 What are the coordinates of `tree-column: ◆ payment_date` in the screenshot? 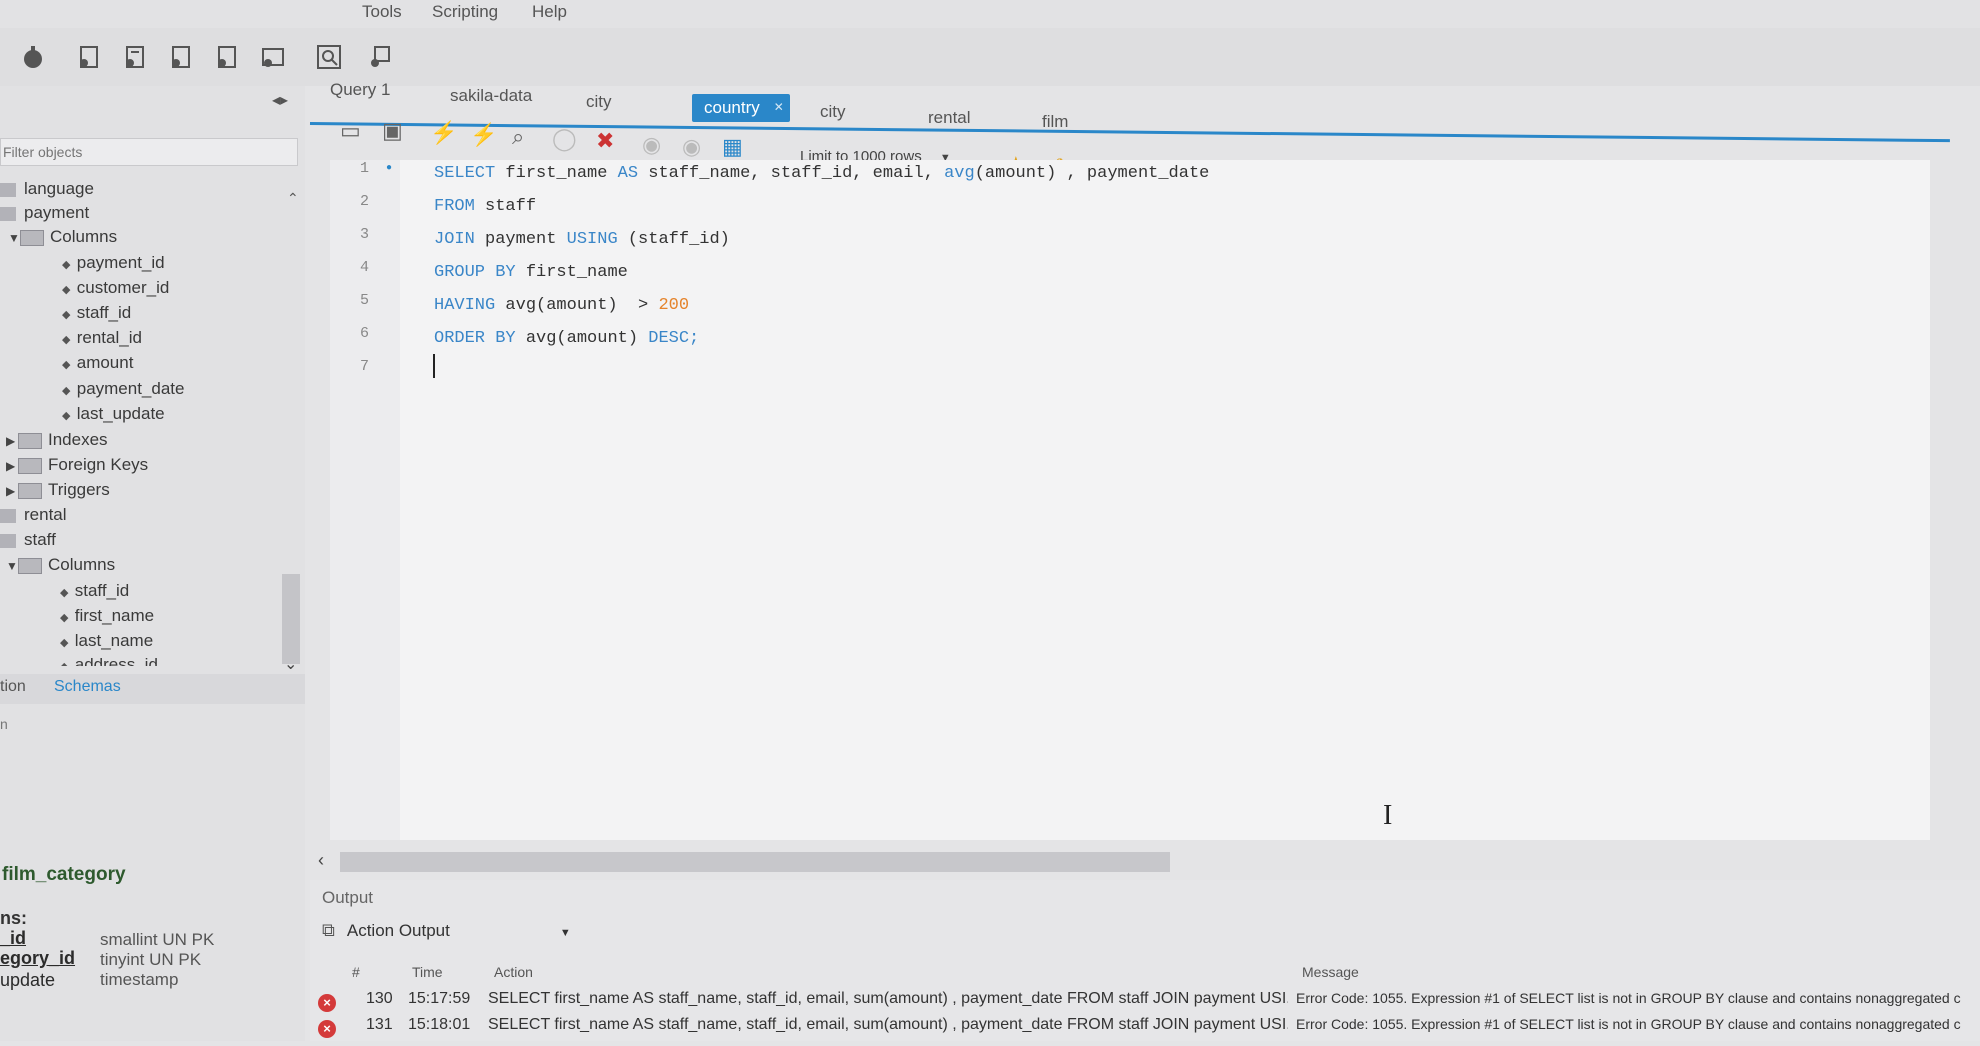 It's located at (123, 389).